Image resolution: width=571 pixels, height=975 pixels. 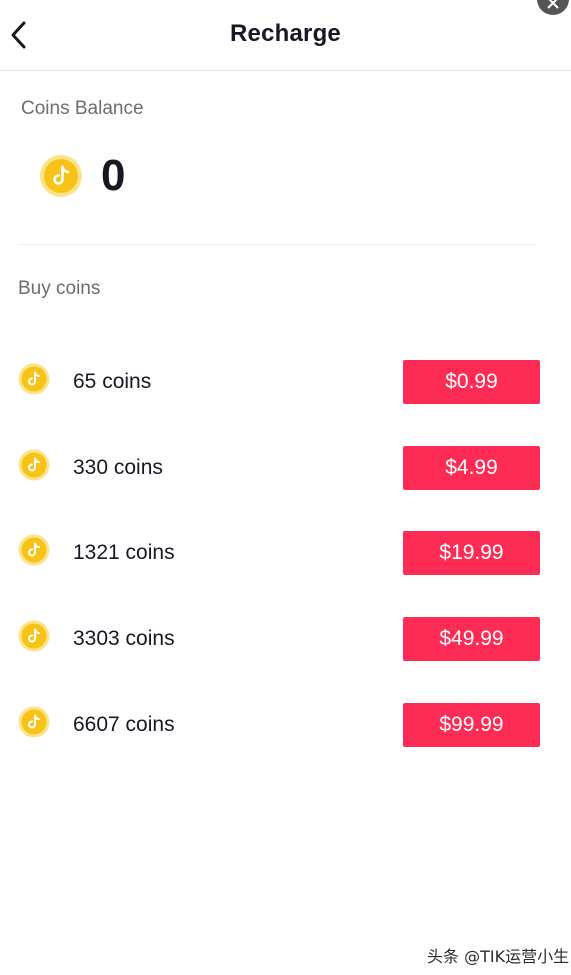 I want to click on buy-coins-label: Buy coins, so click(x=59, y=288).